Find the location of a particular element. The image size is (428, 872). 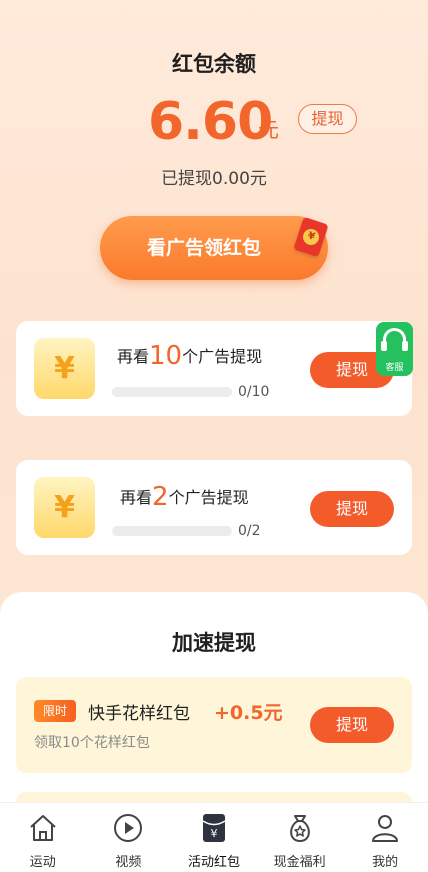

user-icon is located at coordinates (385, 828).